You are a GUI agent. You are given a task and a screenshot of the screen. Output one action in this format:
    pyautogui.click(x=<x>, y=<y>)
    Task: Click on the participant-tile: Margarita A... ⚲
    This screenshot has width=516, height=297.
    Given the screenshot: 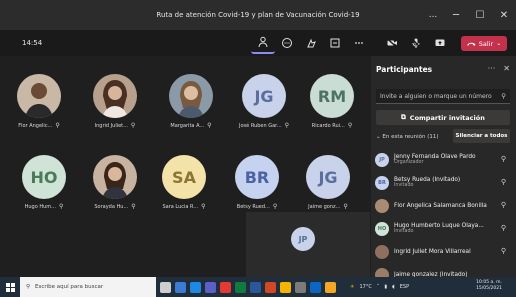 What is the action you would take?
    pyautogui.click(x=191, y=100)
    